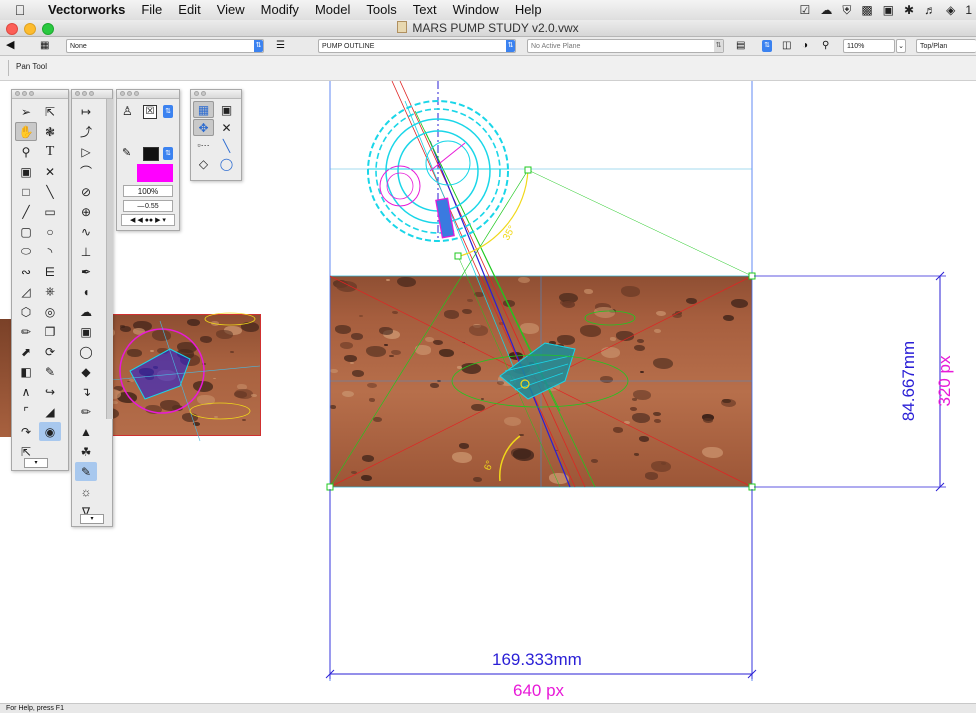 This screenshot has height=714, width=976. What do you see at coordinates (50, 151) in the screenshot?
I see `text-tool-icon: T` at bounding box center [50, 151].